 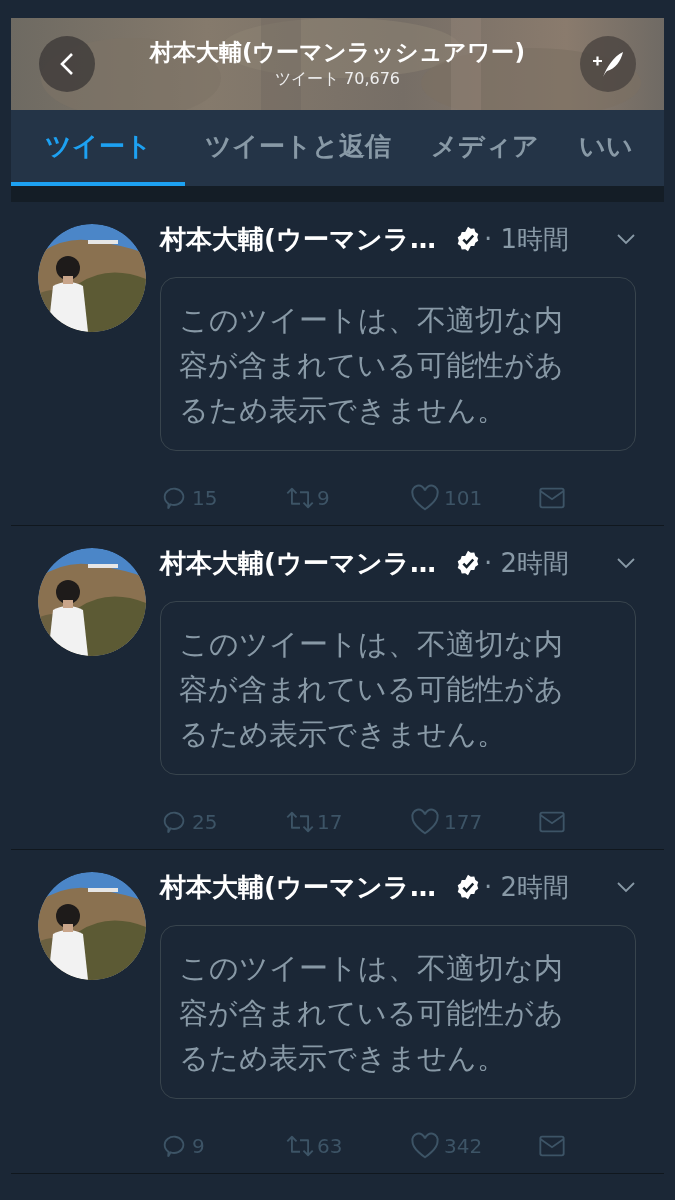 What do you see at coordinates (485, 148) in the screenshot?
I see `tab: メディア` at bounding box center [485, 148].